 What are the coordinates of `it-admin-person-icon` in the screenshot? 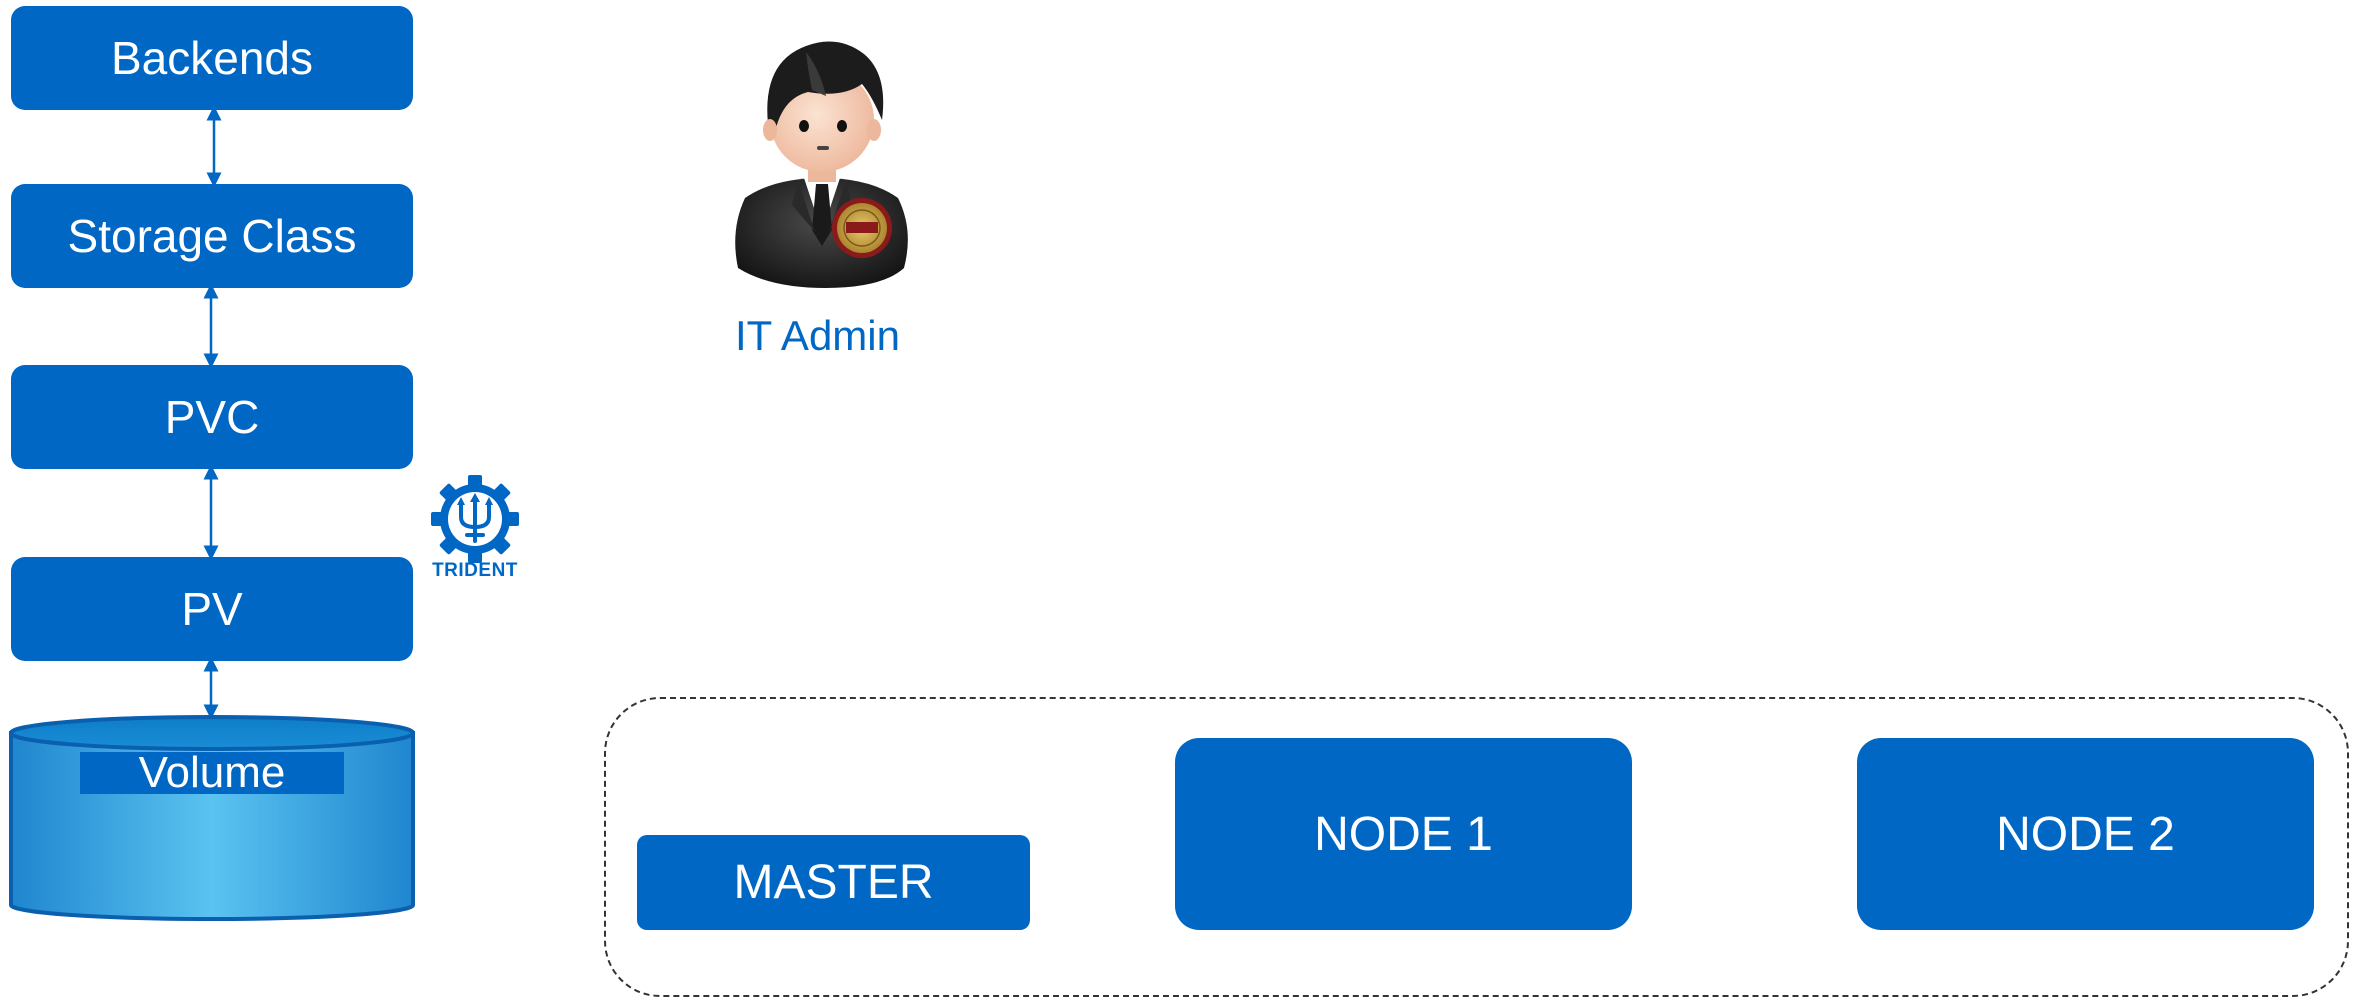 It's located at (821, 164).